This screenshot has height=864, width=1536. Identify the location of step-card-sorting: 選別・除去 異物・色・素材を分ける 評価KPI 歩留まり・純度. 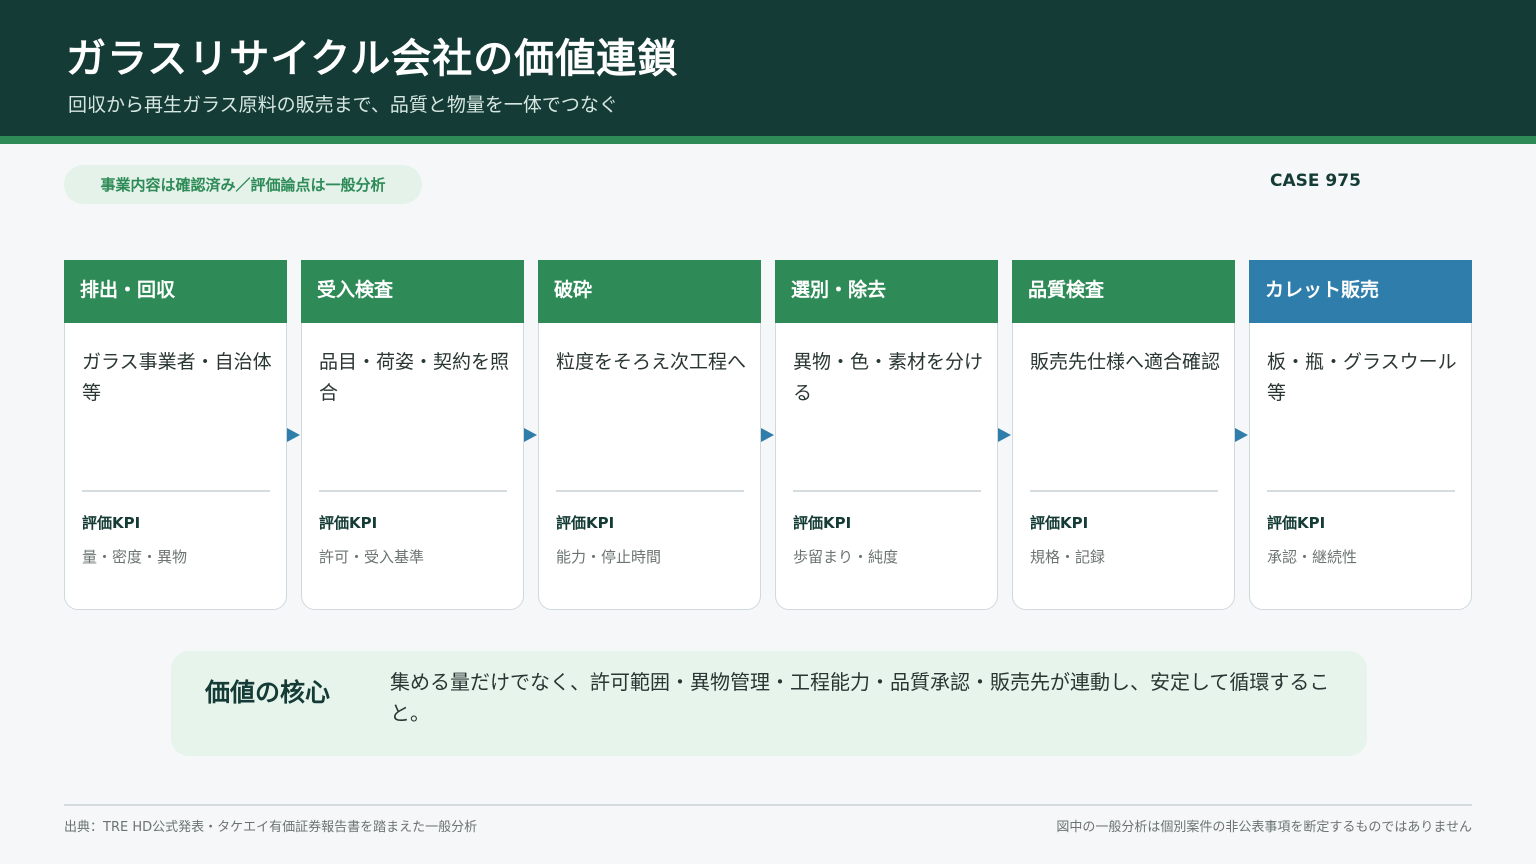
(886, 435).